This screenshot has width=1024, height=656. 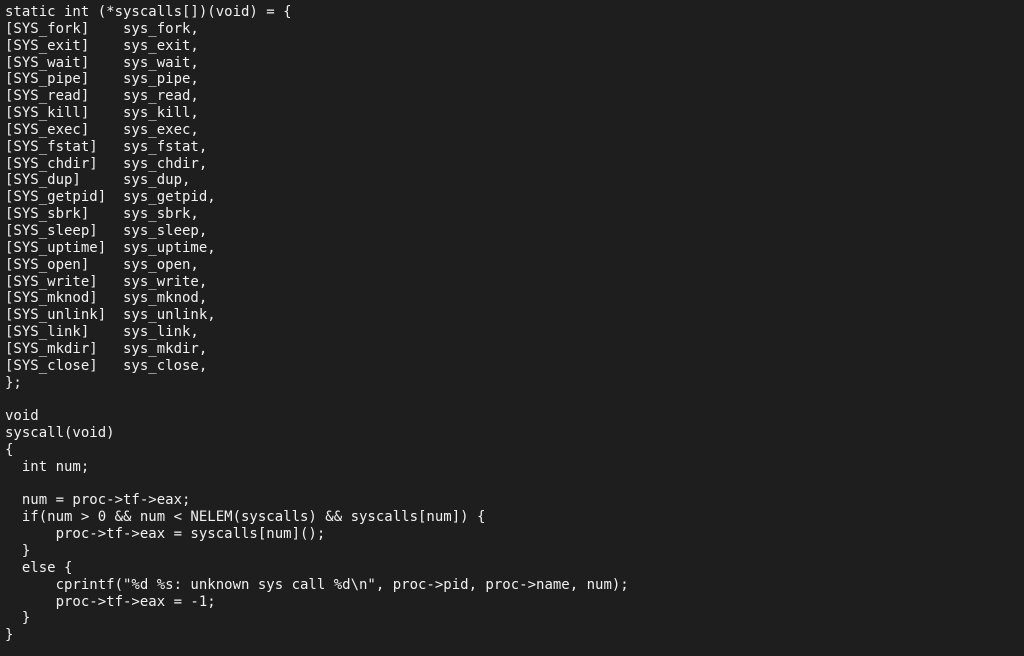 I want to click on code-line: [SYS_link] sys_link,, so click(x=102, y=332).